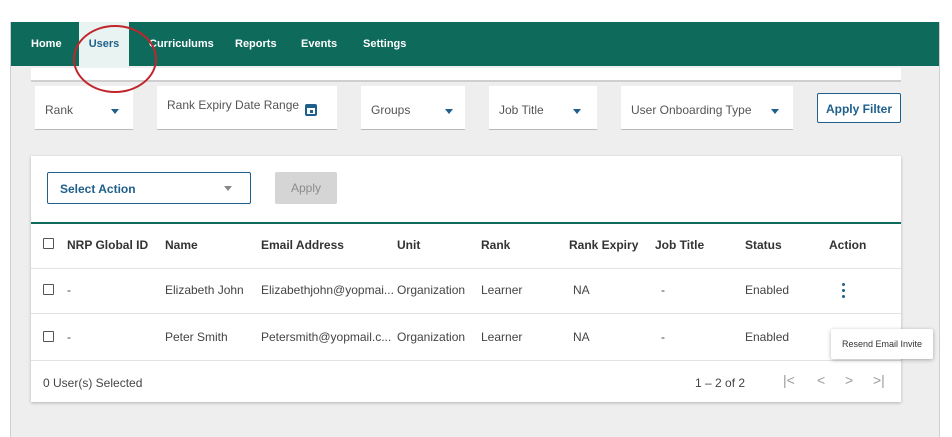 This screenshot has width=952, height=437. I want to click on job-title-filter: Job Title, so click(543, 108).